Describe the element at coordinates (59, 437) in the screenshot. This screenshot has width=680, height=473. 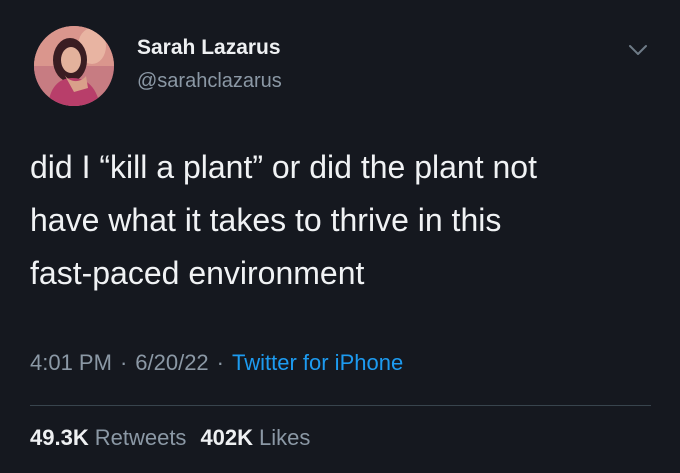
I see `retweets-count: 49.3K` at that location.